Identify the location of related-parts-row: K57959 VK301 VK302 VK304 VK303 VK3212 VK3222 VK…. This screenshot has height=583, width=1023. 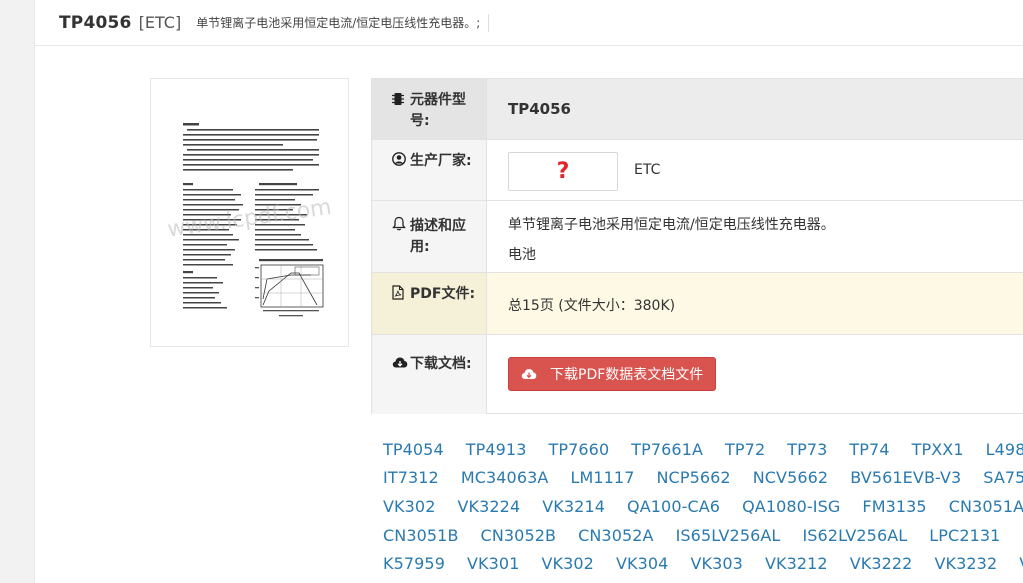
(703, 565).